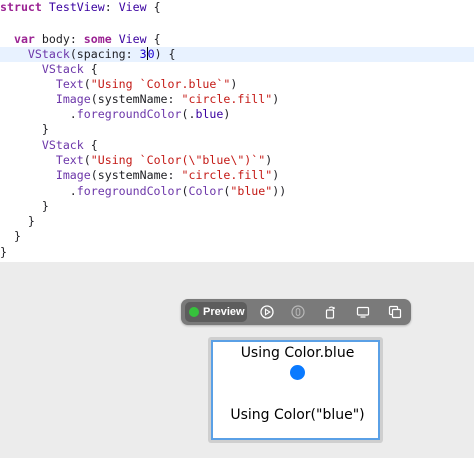  I want to click on rotate-icon, so click(330, 312).